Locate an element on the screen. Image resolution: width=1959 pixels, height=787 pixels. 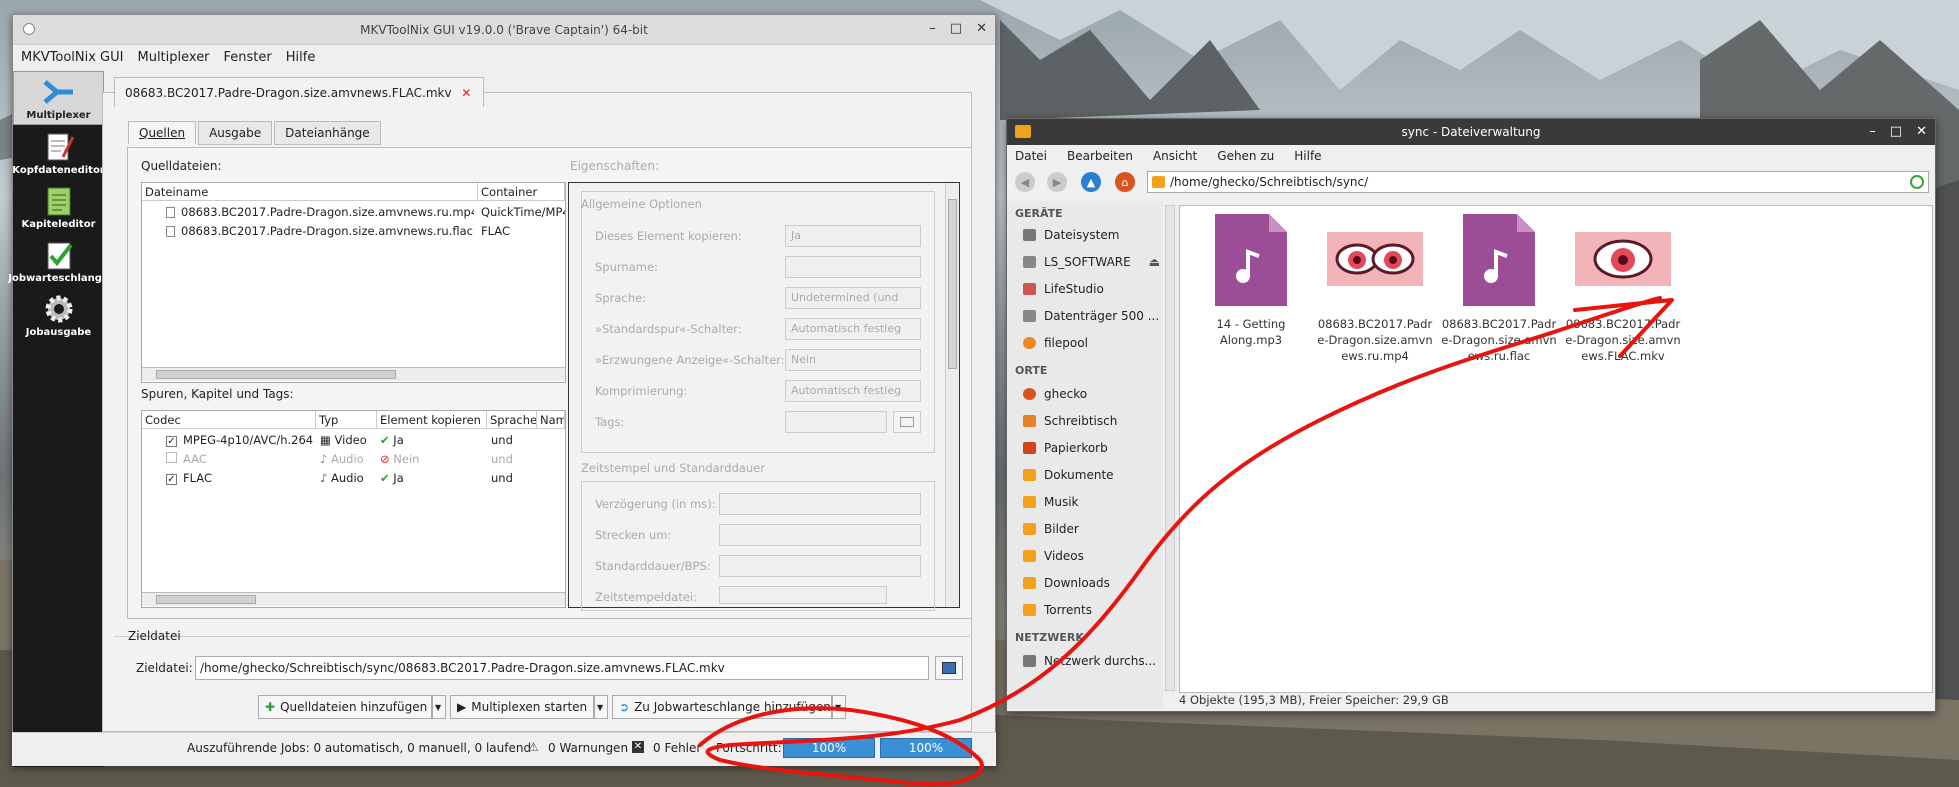
sidebar-item-ghecko: ghecko is located at coordinates (1055, 394).